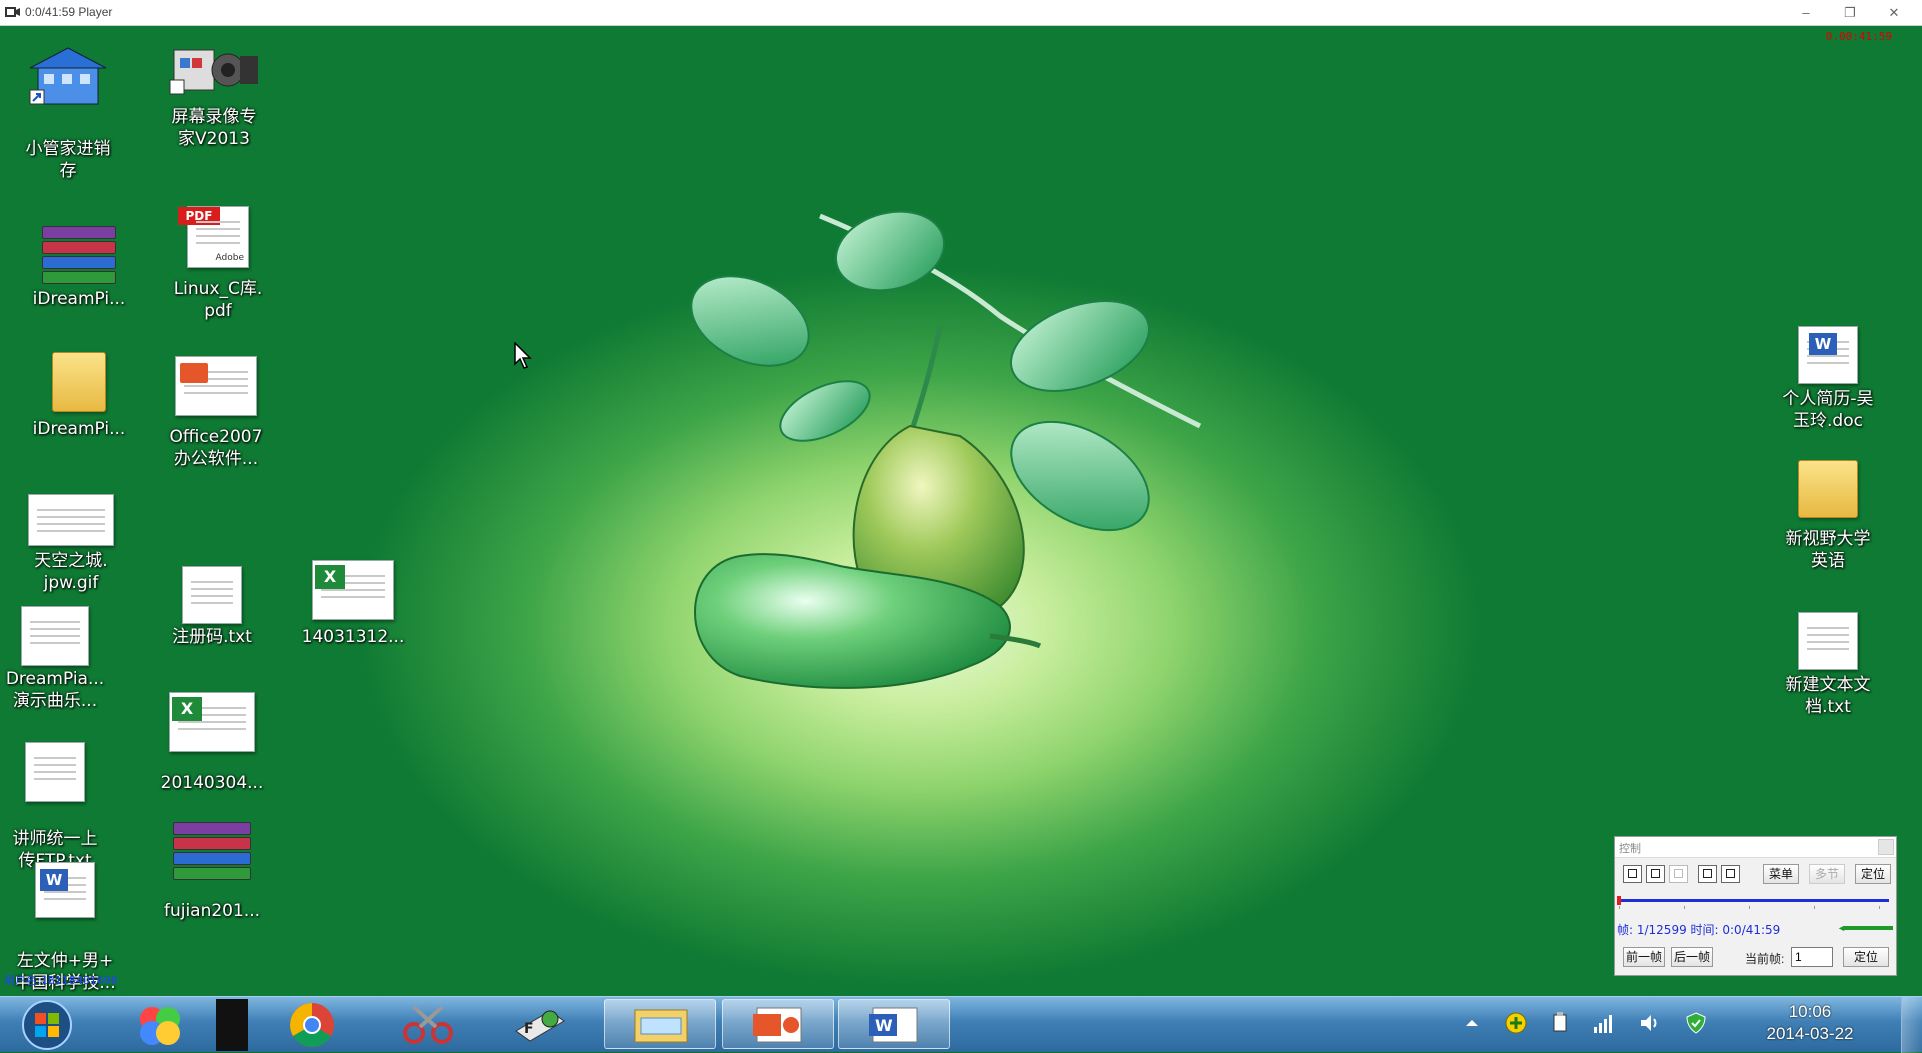 The width and height of the screenshot is (1922, 1053). What do you see at coordinates (71, 520) in the screenshot?
I see `image-file-icon` at bounding box center [71, 520].